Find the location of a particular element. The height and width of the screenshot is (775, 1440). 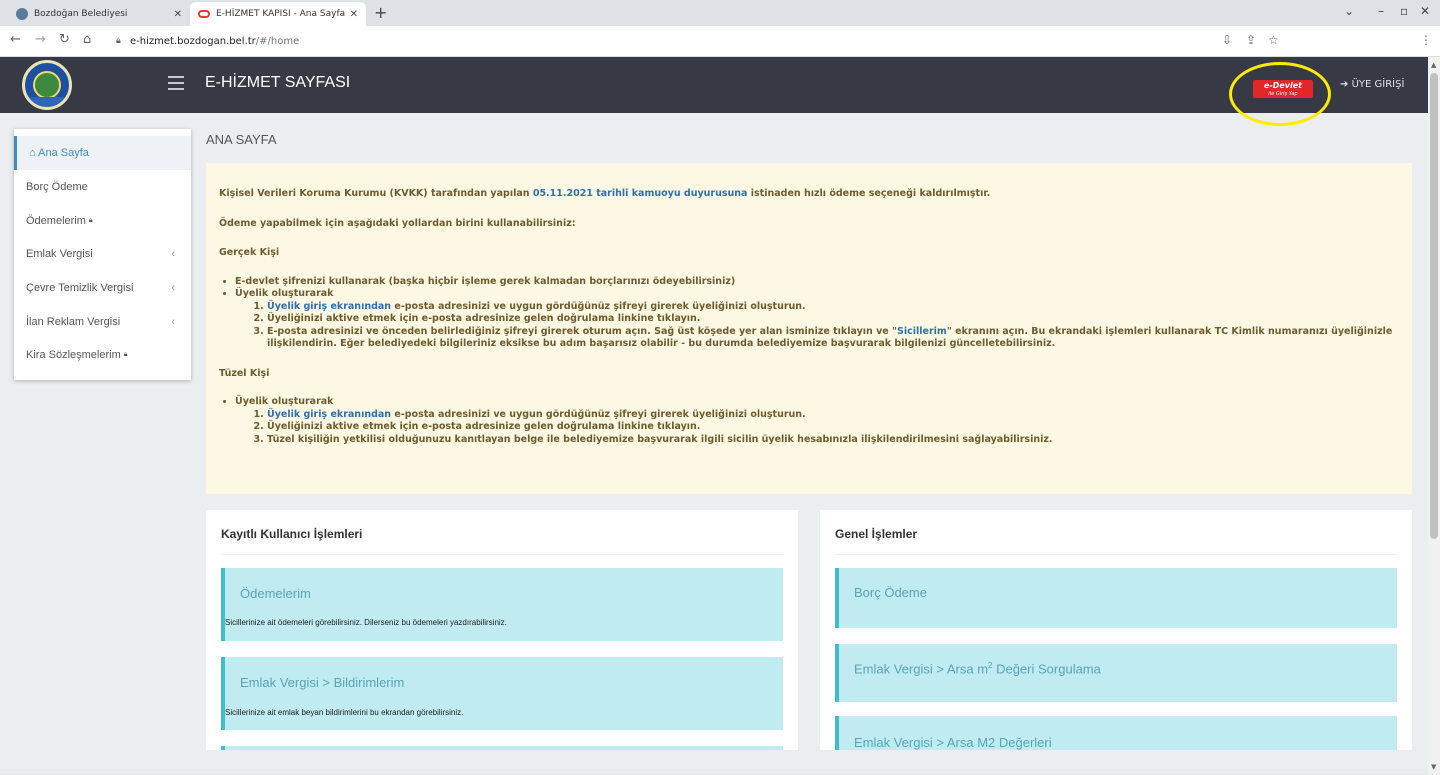

page-scrollbar: ▲ ▼ is located at coordinates (1434, 416).